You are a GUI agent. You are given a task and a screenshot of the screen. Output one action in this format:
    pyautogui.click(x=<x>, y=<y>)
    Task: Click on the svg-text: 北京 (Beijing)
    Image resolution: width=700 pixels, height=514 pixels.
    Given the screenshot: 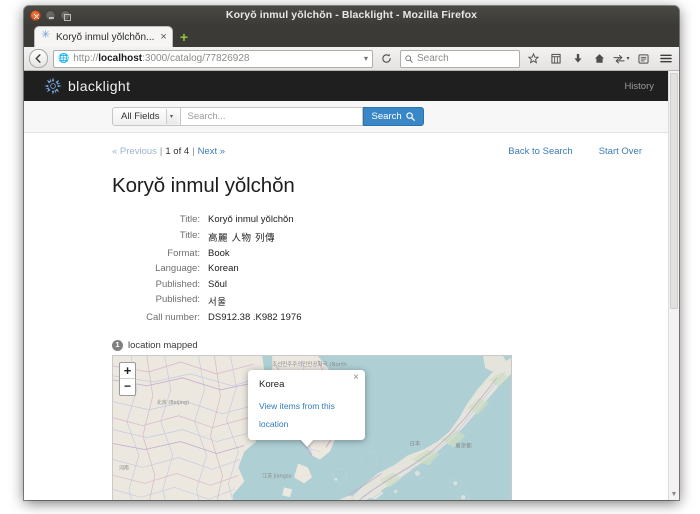 What is the action you would take?
    pyautogui.click(x=173, y=401)
    